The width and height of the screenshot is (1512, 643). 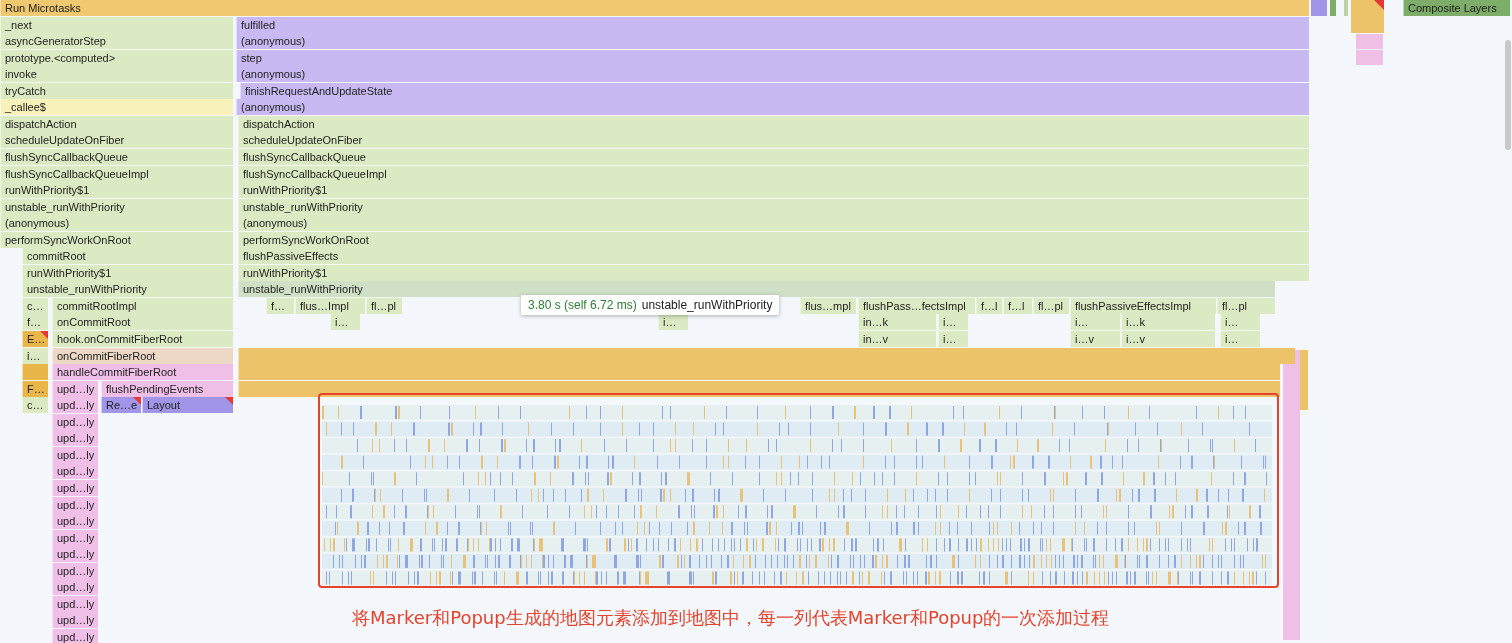 What do you see at coordinates (1508, 95) in the screenshot?
I see `scrollbar` at bounding box center [1508, 95].